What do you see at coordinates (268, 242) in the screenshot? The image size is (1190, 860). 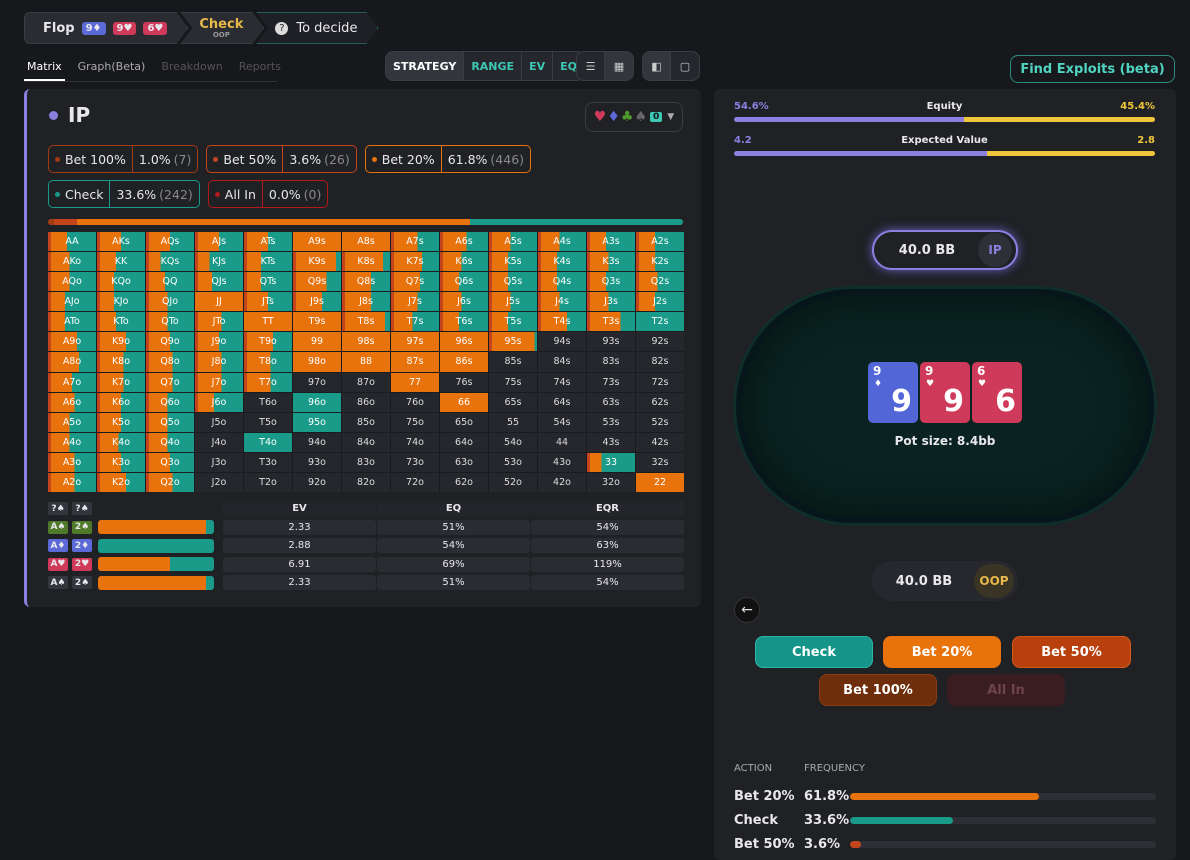 I see `hand-cell: ATs` at bounding box center [268, 242].